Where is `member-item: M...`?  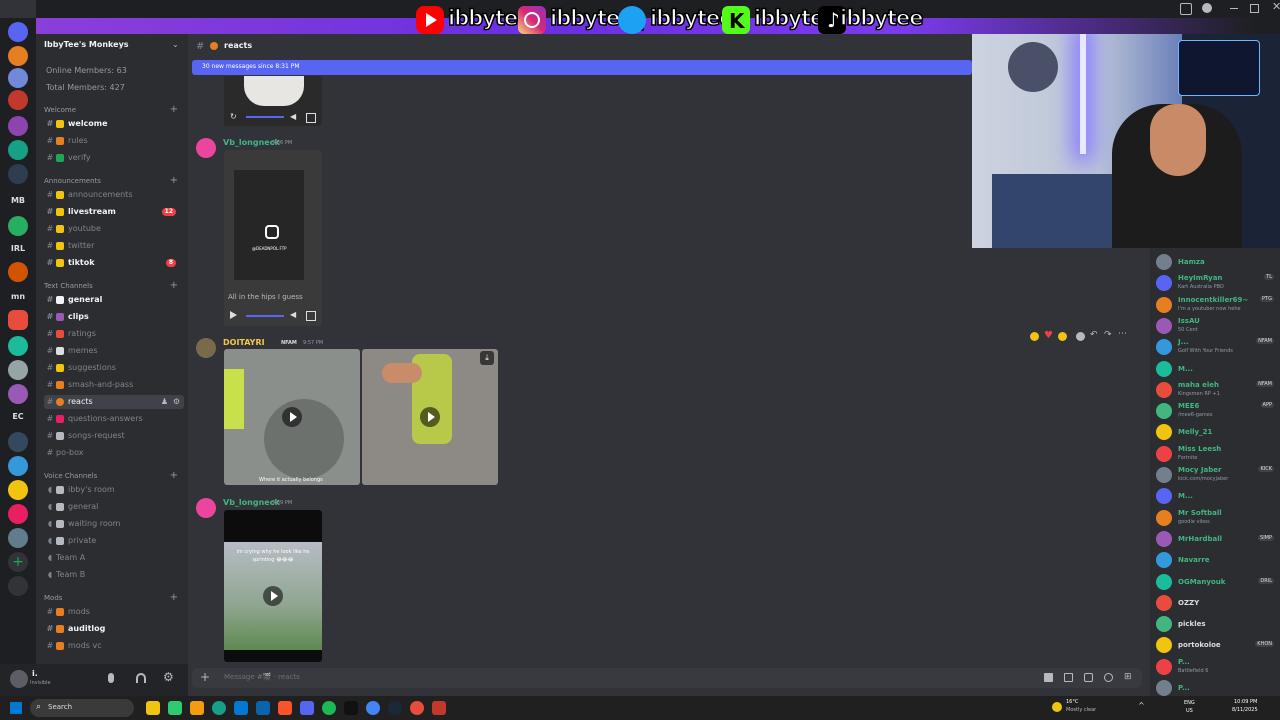
member-item: M... is located at coordinates (1217, 369).